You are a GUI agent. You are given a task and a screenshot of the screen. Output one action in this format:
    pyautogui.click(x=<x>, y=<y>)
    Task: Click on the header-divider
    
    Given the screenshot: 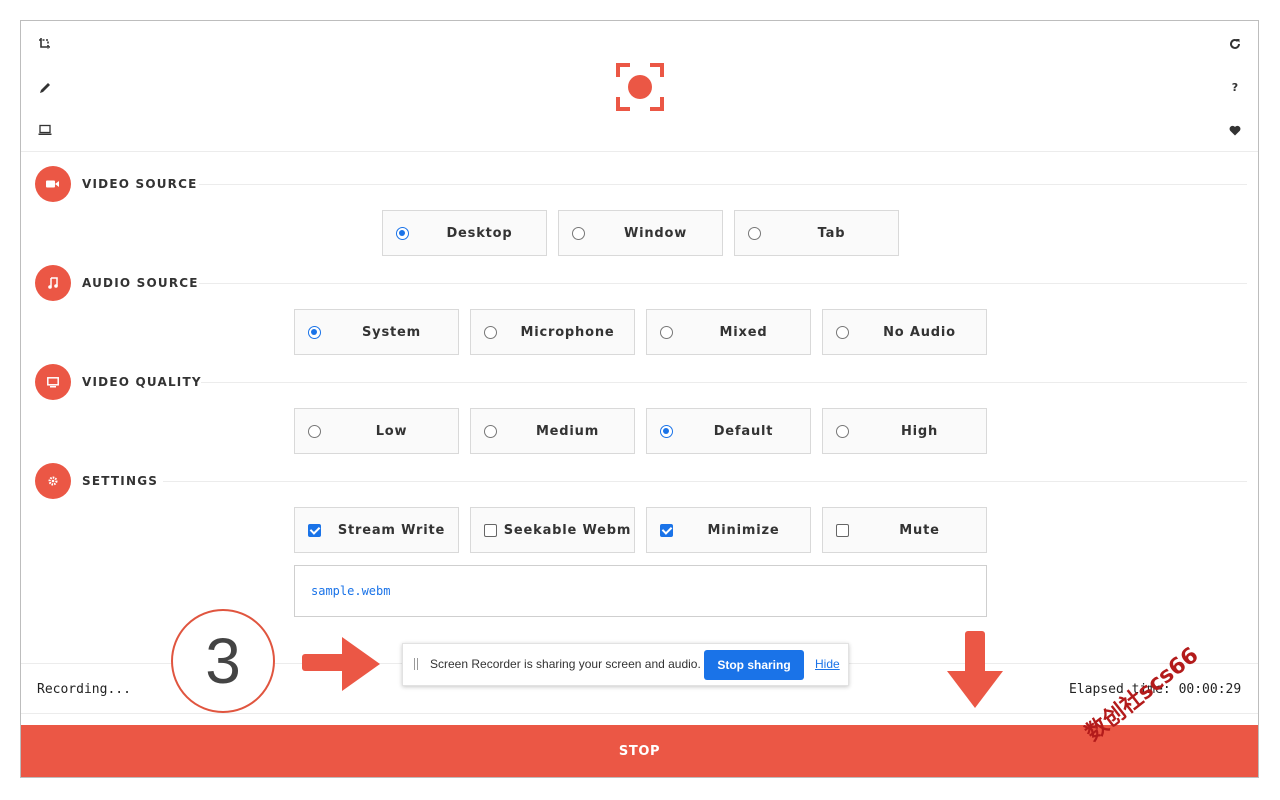 What is the action you would take?
    pyautogui.click(x=639, y=151)
    